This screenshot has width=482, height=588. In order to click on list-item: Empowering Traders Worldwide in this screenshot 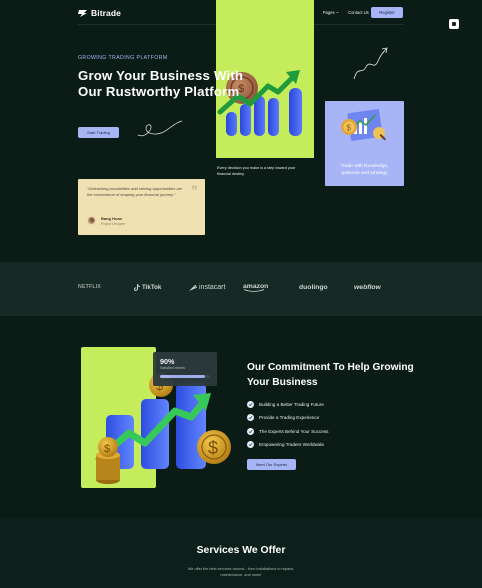, I will do `click(287, 444)`.